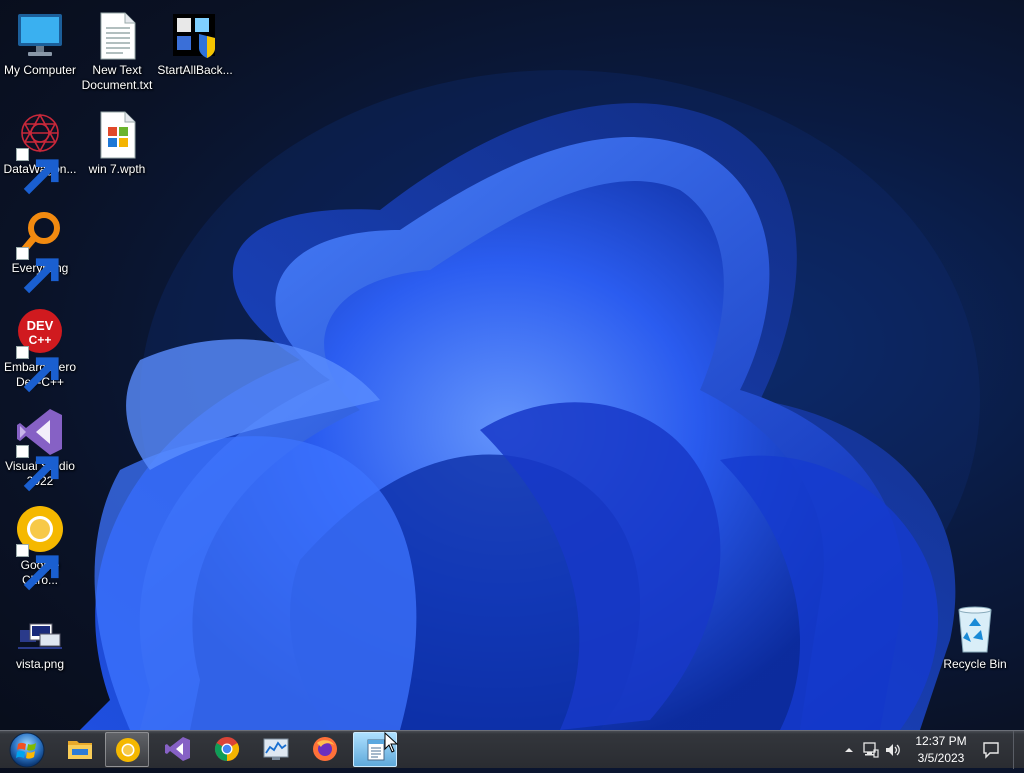  I want to click on desktop-icon-dev-cpp: DEV C++ Embarcadero Dev-C++, so click(40, 348).